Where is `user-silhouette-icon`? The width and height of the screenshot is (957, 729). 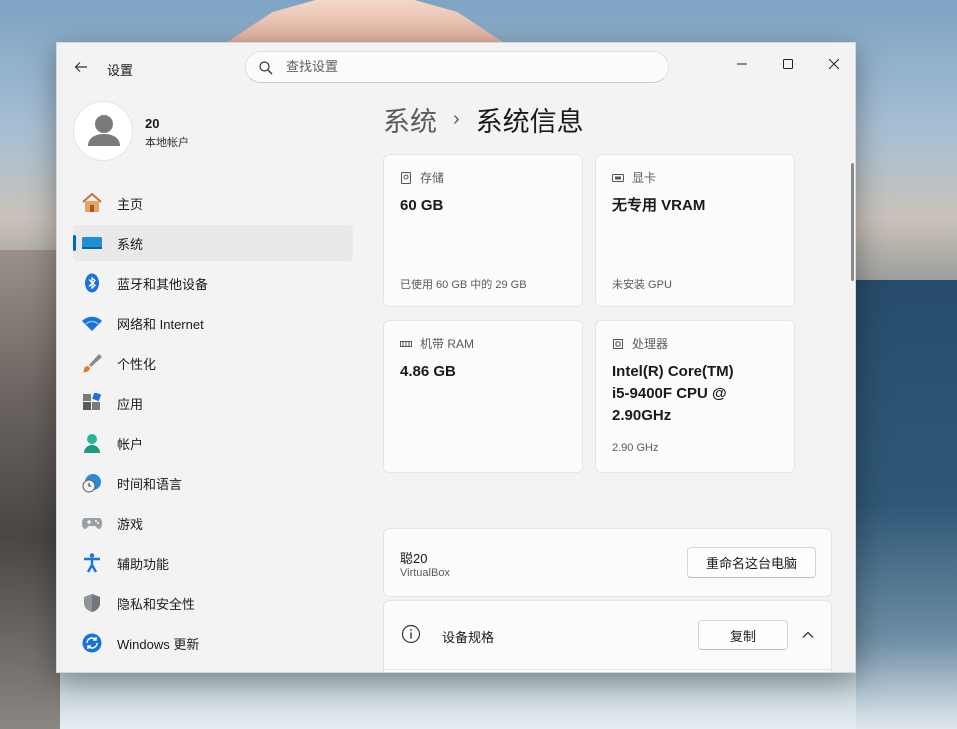 user-silhouette-icon is located at coordinates (104, 130).